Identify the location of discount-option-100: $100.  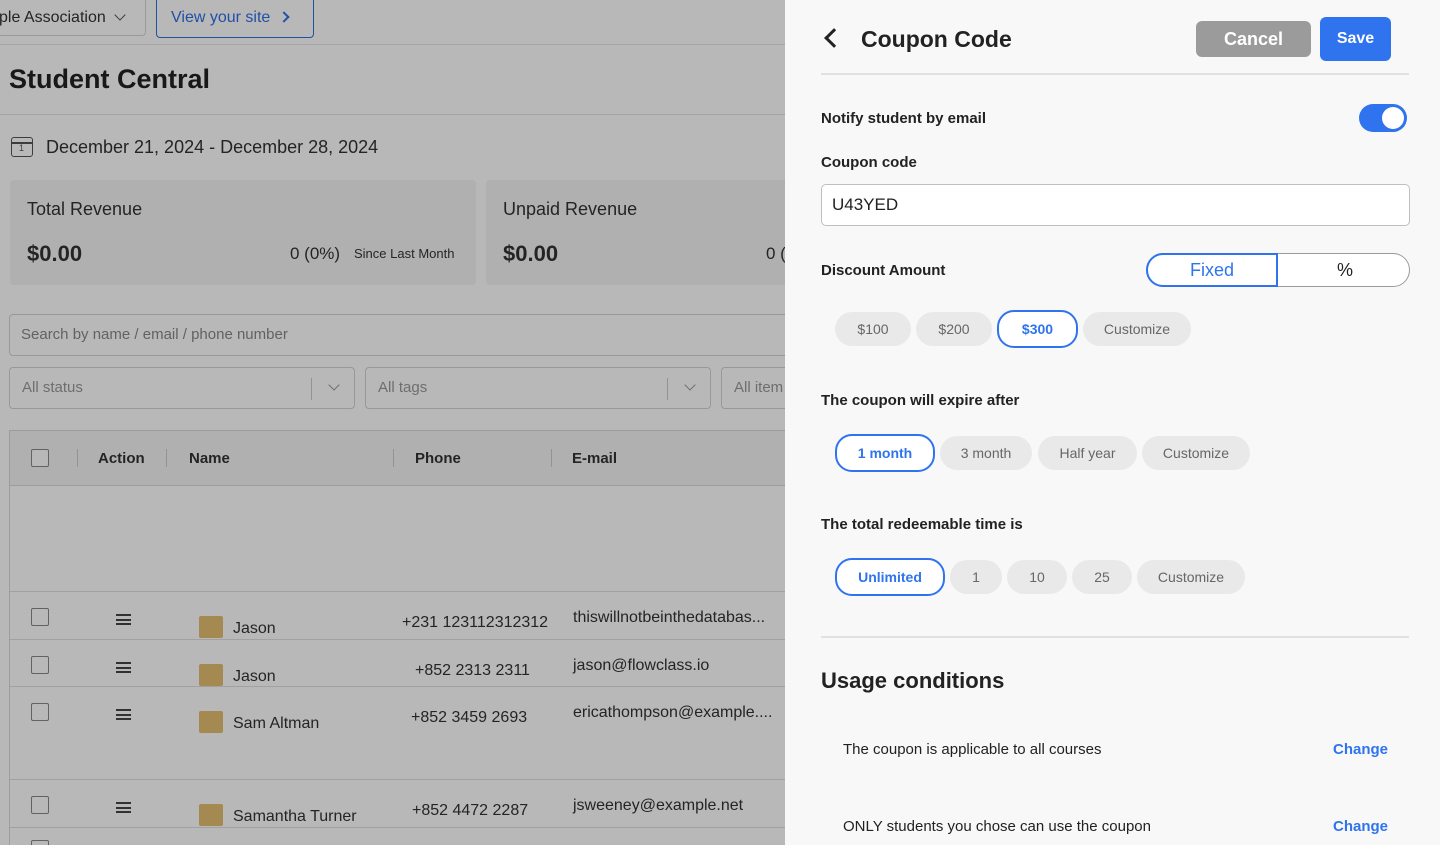
(873, 329).